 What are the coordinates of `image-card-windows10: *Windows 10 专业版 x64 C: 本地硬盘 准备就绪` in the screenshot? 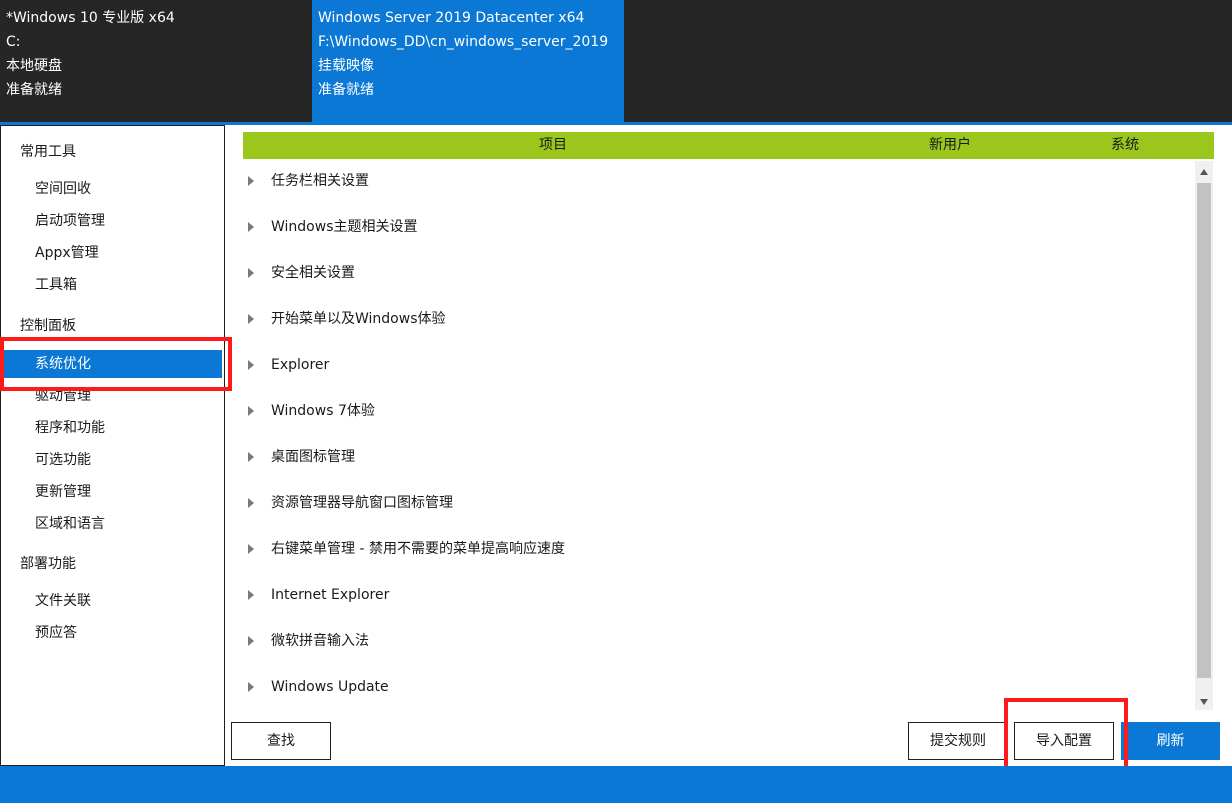 It's located at (156, 61).